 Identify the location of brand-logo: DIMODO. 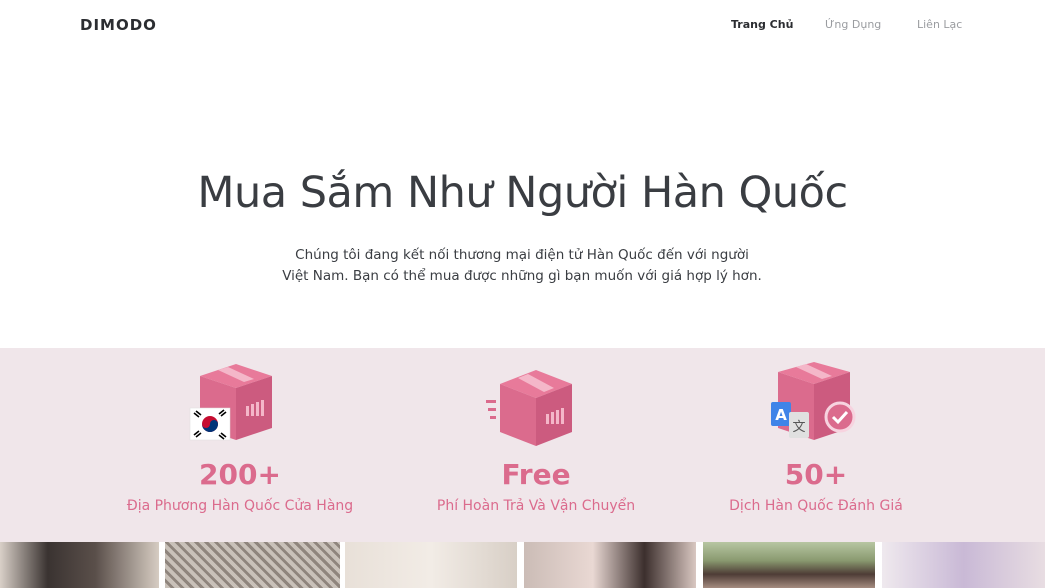
(118, 25).